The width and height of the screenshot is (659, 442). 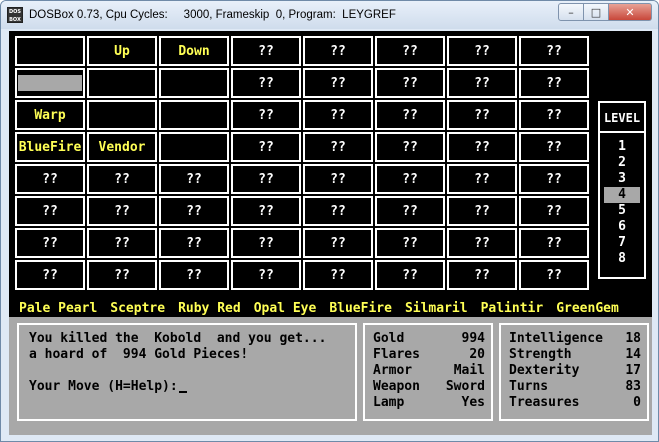 I want to click on level-item: 1, so click(x=622, y=146).